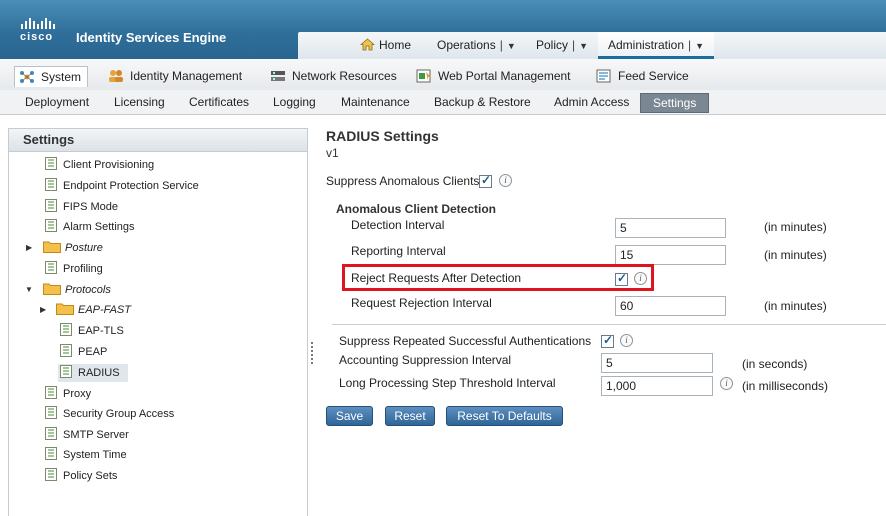 This screenshot has width=886, height=516. What do you see at coordinates (795, 255) in the screenshot?
I see `reporting-interval-unit: (in minutes)` at bounding box center [795, 255].